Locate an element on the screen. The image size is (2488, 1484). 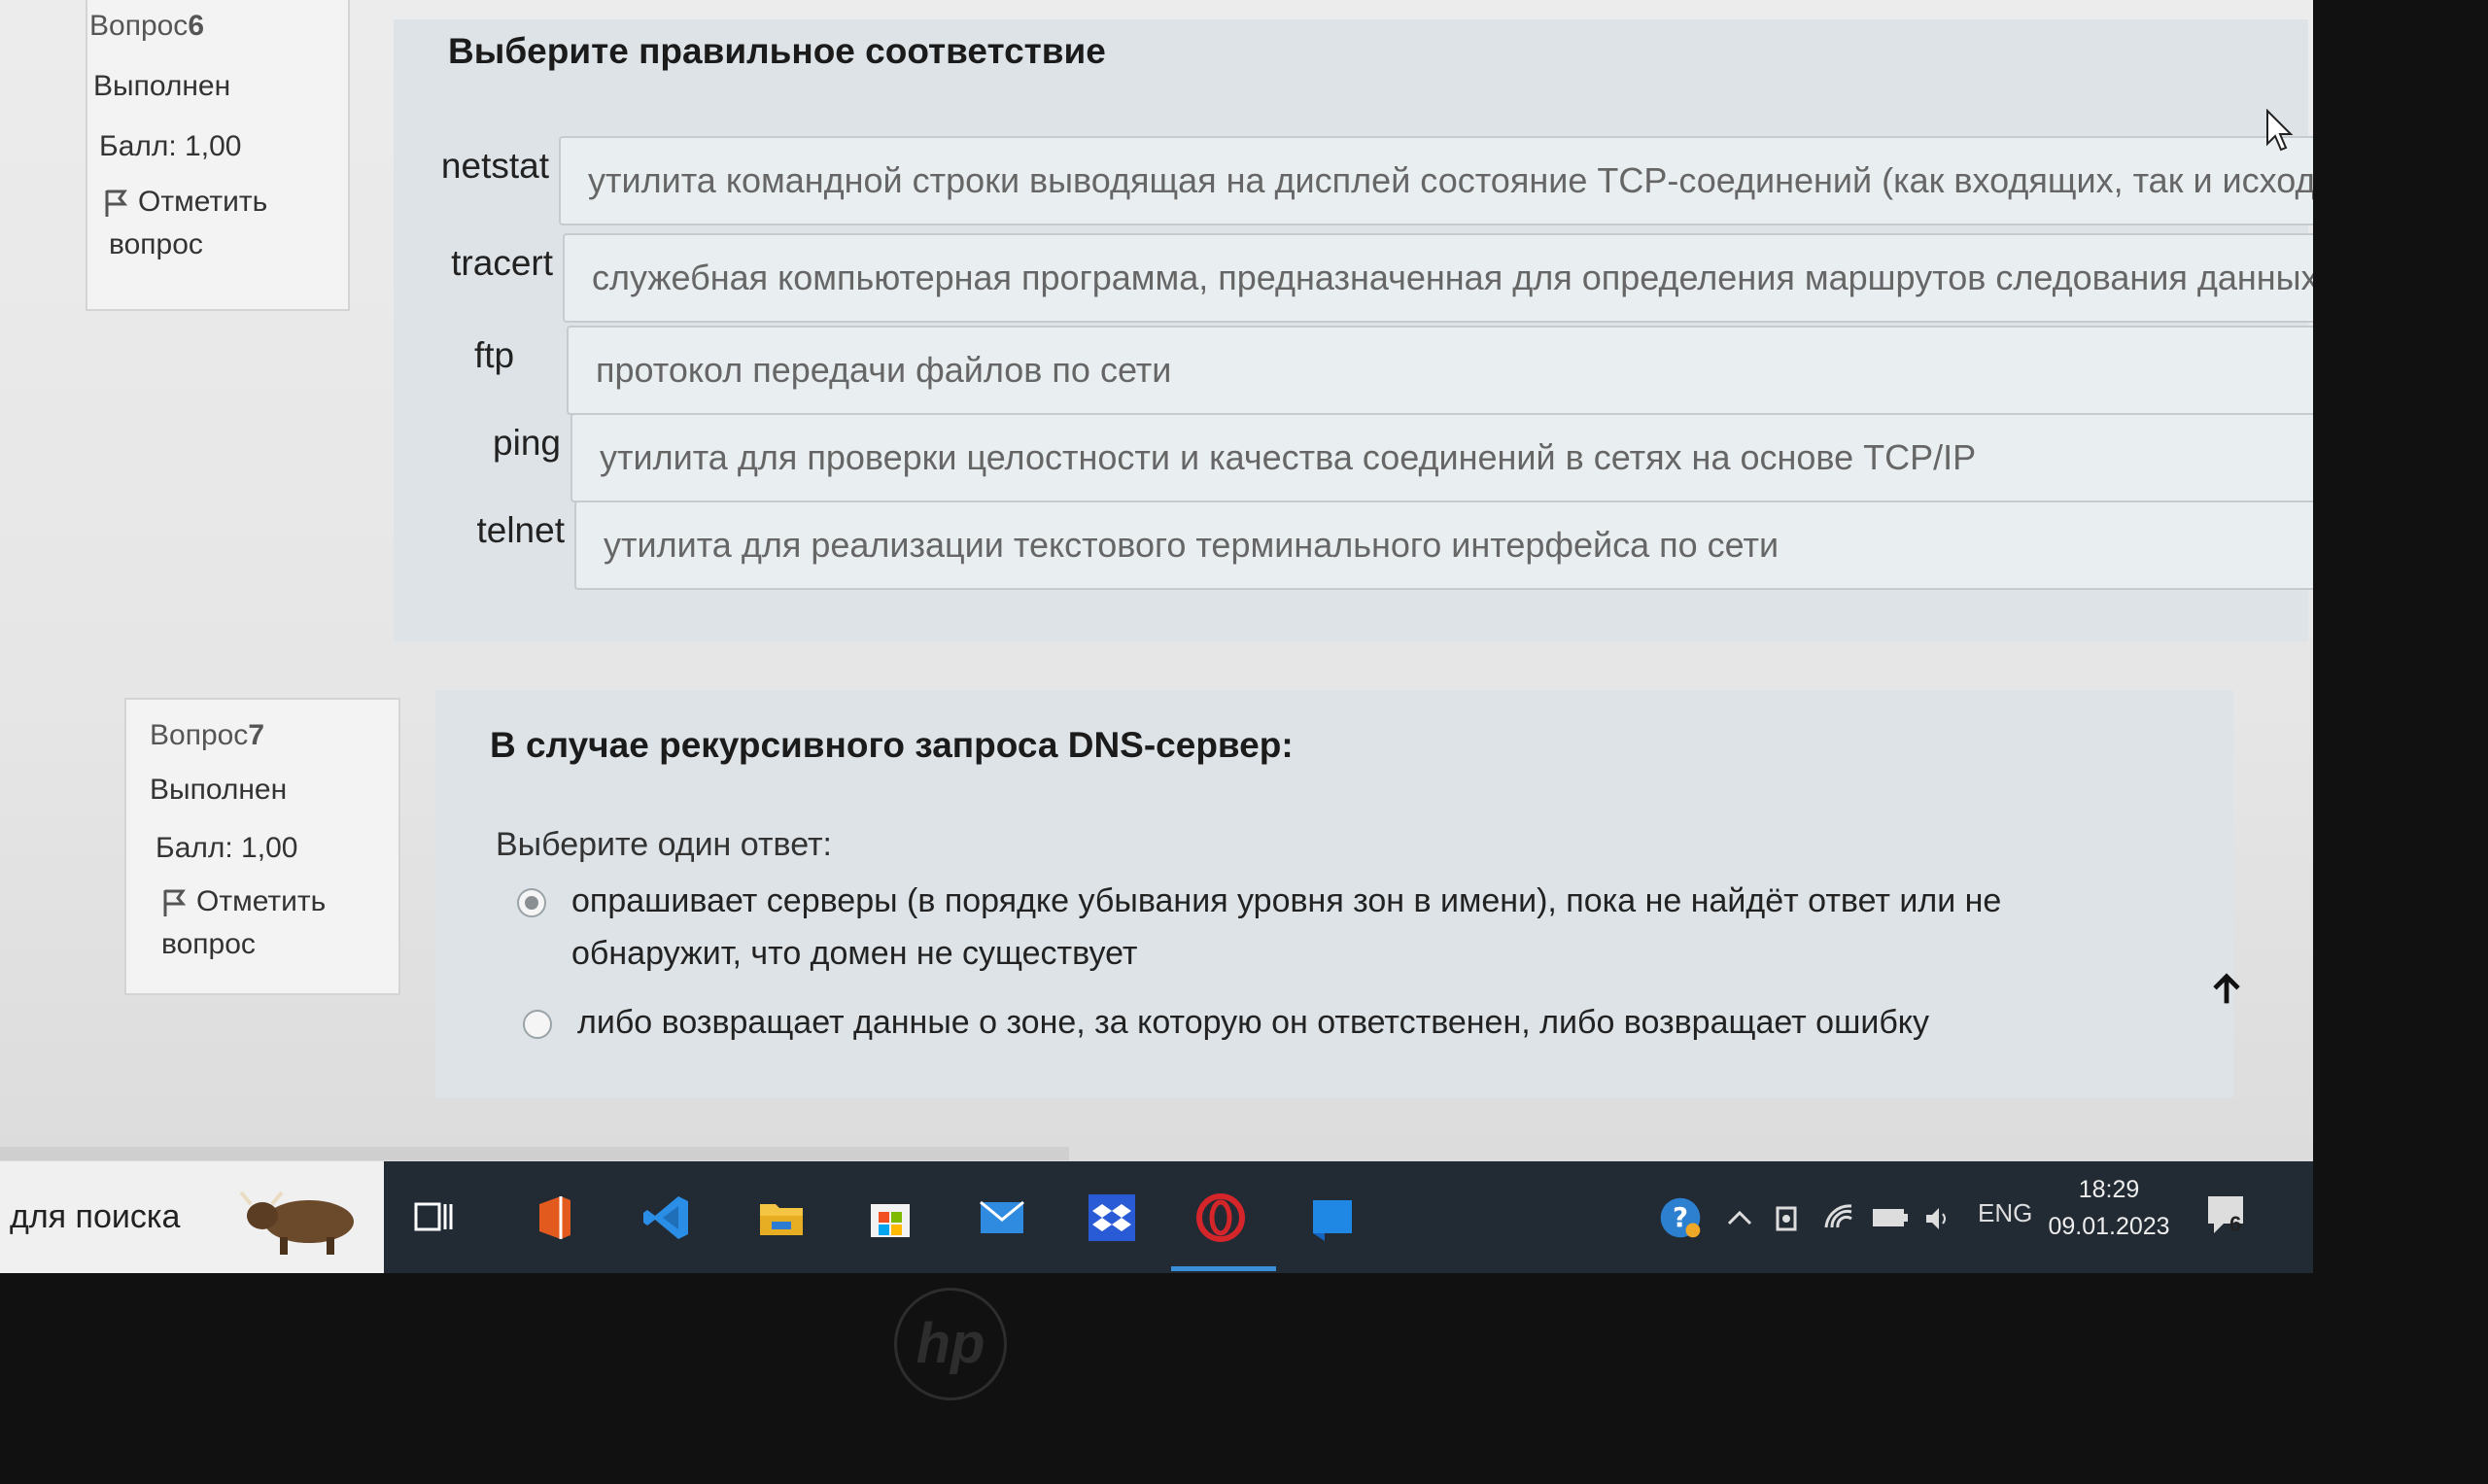
clock-time: 18:29 is located at coordinates (2109, 1189).